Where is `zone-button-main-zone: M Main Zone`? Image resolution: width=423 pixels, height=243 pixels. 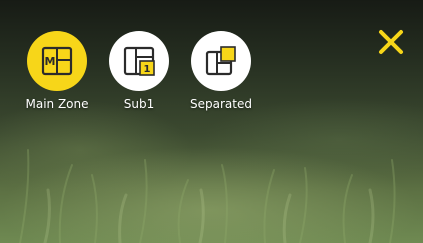
zone-button-main-zone: M Main Zone is located at coordinates (57, 74).